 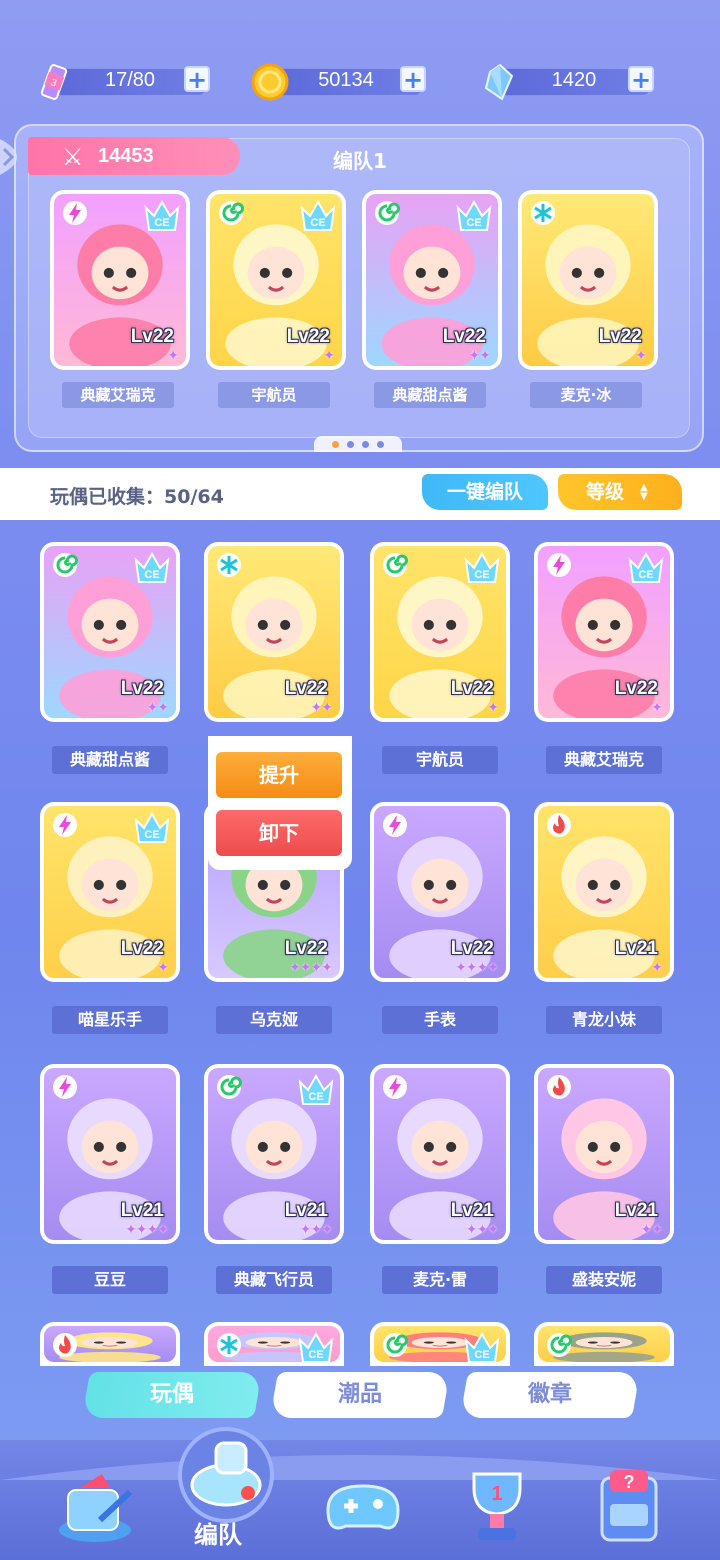 I want to click on tab-badges: 徽章, so click(x=550, y=1395).